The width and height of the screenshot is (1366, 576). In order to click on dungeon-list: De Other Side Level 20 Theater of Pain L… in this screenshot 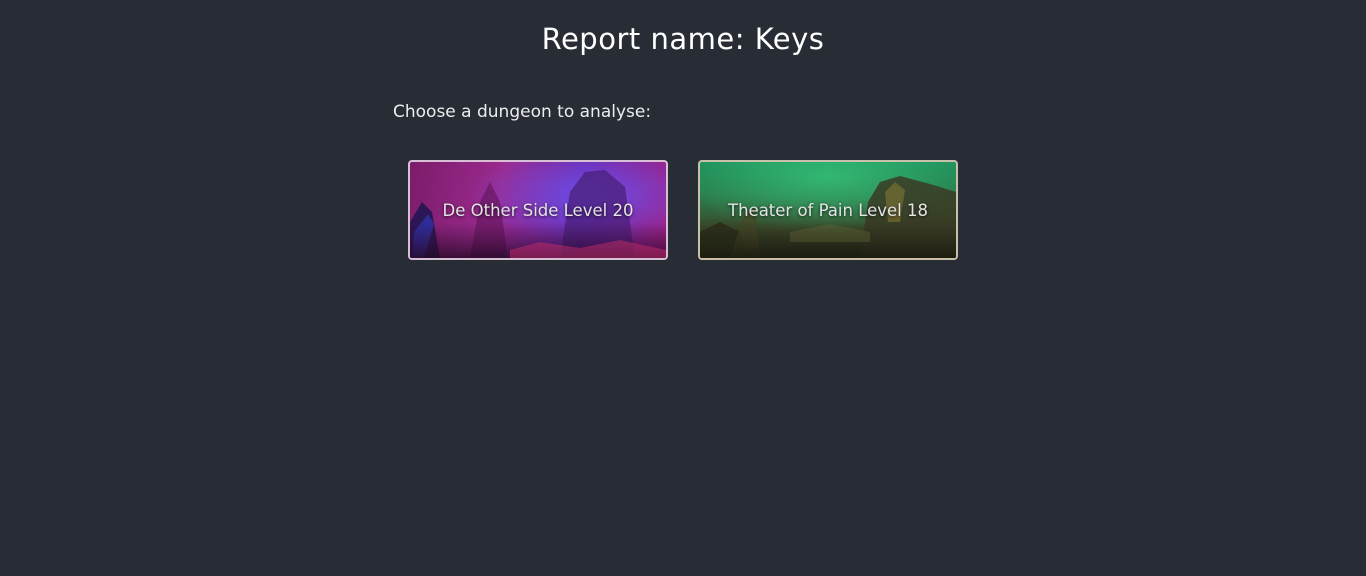, I will do `click(683, 210)`.